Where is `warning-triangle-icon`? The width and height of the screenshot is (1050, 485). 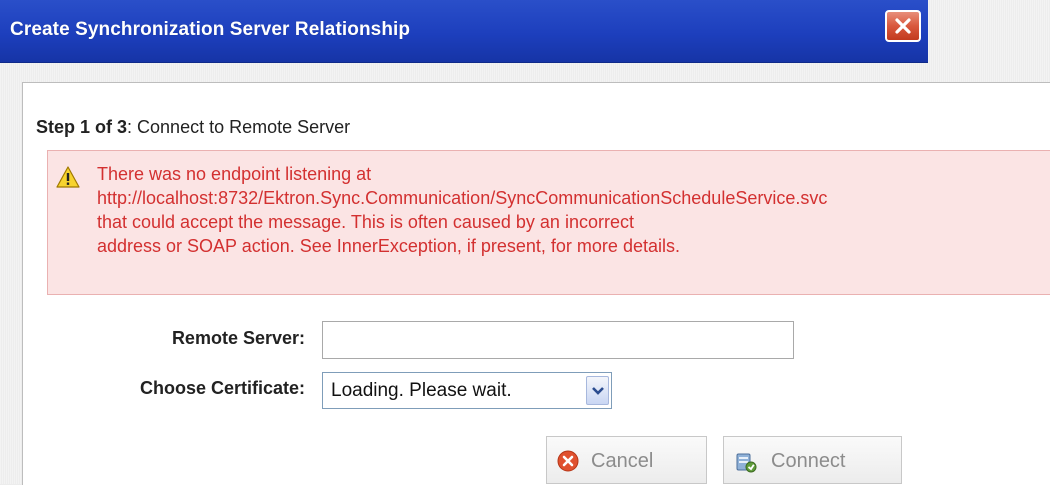
warning-triangle-icon is located at coordinates (68, 177).